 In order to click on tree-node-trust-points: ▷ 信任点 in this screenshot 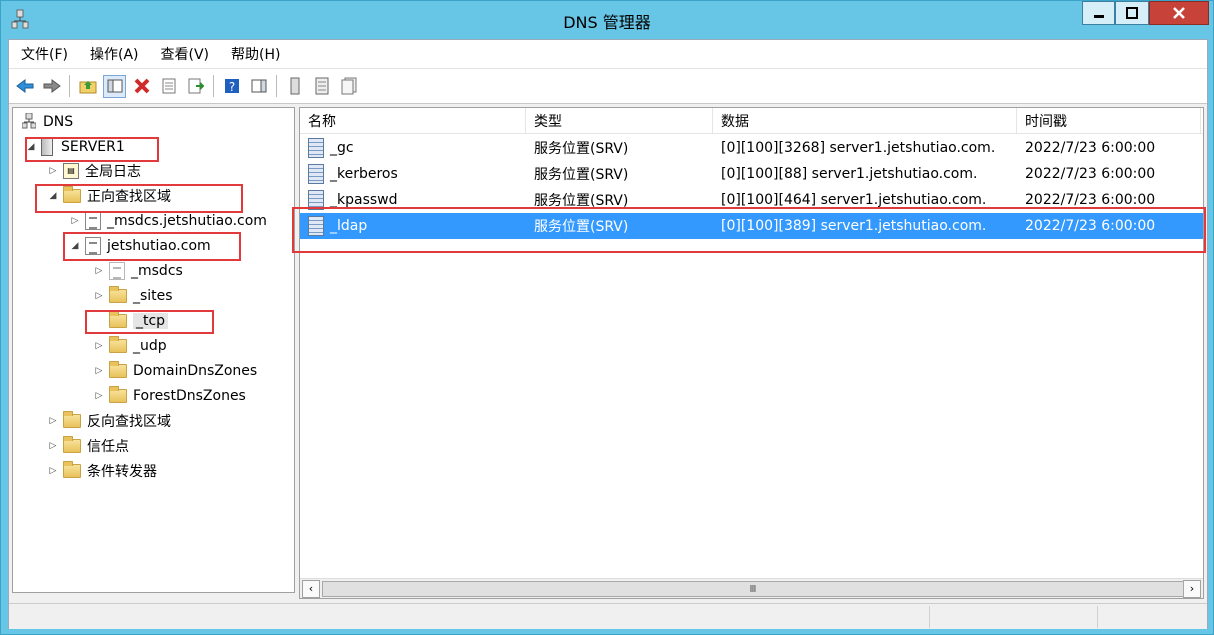, I will do `click(88, 446)`.